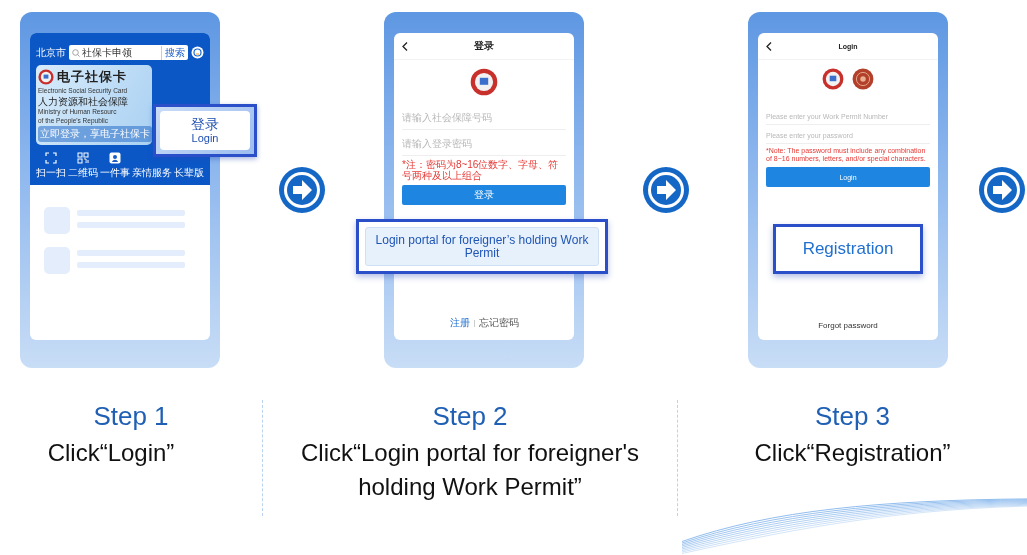  What do you see at coordinates (863, 79) in the screenshot?
I see `seal-icon` at bounding box center [863, 79].